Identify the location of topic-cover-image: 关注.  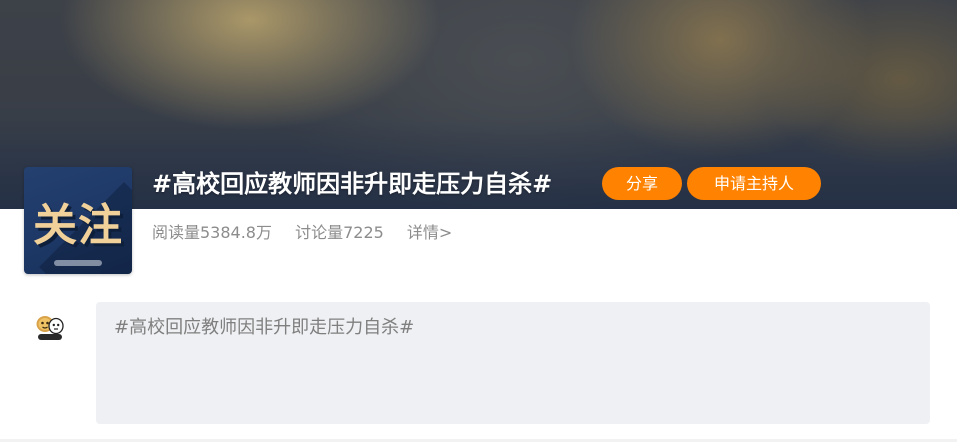
(78, 220).